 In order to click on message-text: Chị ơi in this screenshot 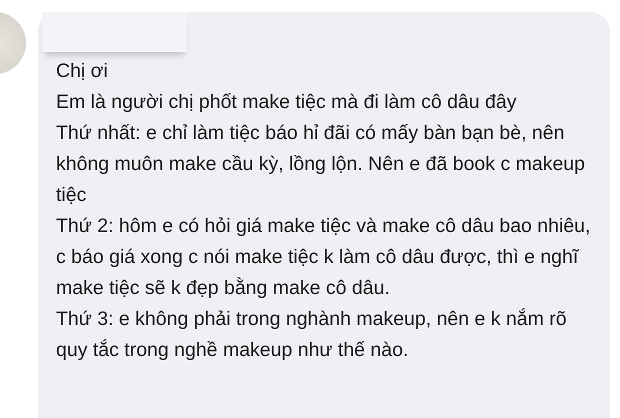, I will do `click(82, 71)`.